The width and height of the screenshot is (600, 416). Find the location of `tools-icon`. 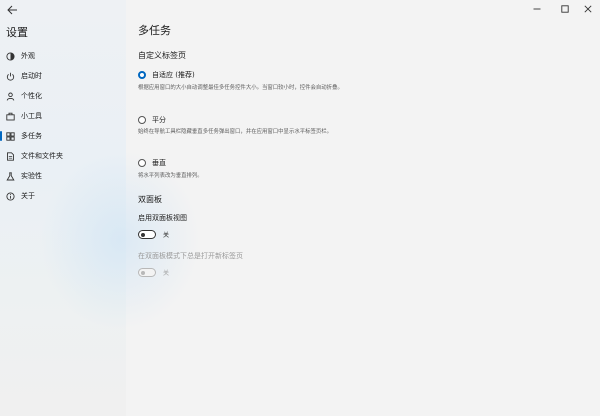

tools-icon is located at coordinates (10, 116).